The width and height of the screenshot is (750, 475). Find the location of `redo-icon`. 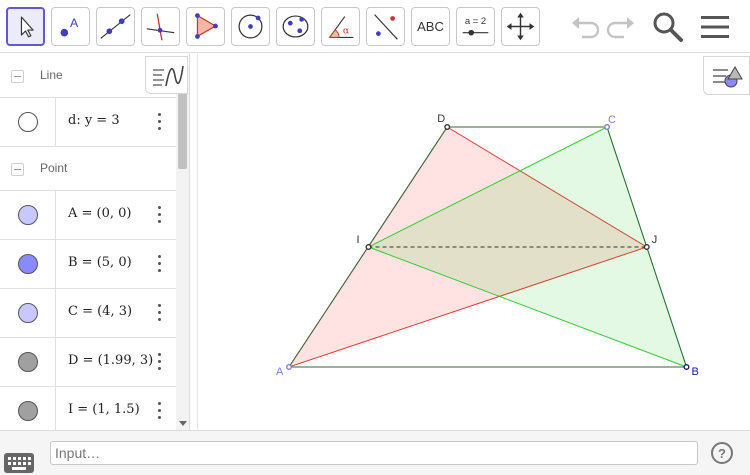

redo-icon is located at coordinates (620, 28).